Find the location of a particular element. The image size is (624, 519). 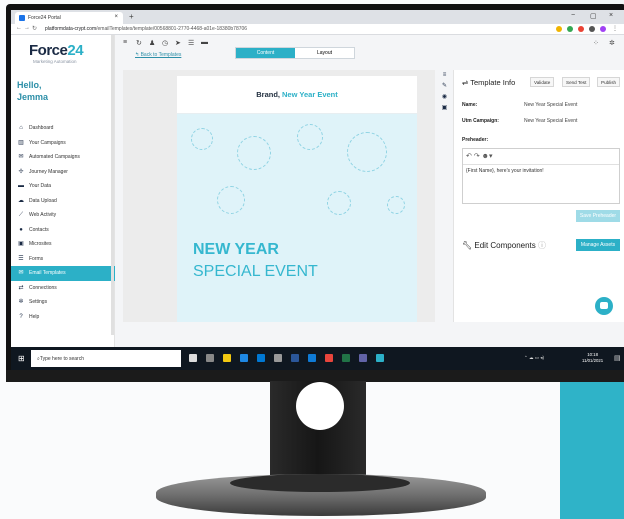

sidebar-item-label: Microsites is located at coordinates (40, 244).